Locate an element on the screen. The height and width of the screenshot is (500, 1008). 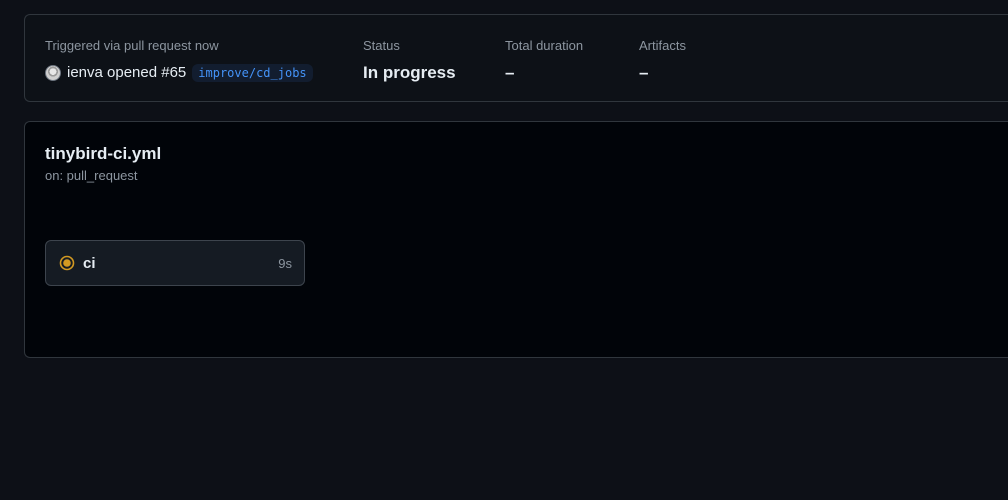
trigger-info: ienva opened #65 improve/cd_jobs is located at coordinates (179, 73).